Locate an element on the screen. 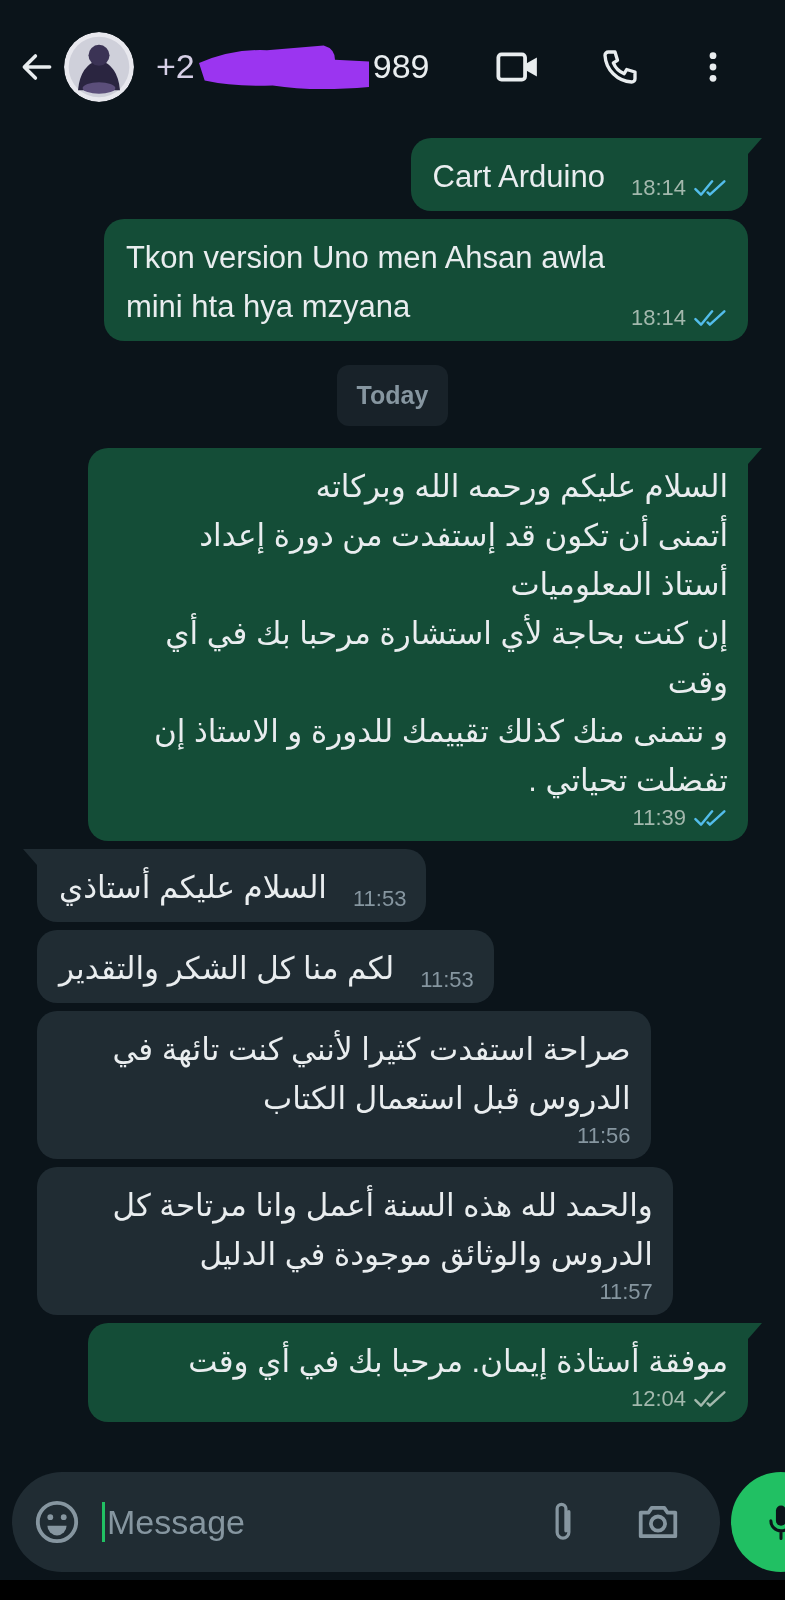 This screenshot has height=1600, width=785. message-text: Cart Arduino is located at coordinates (518, 177).